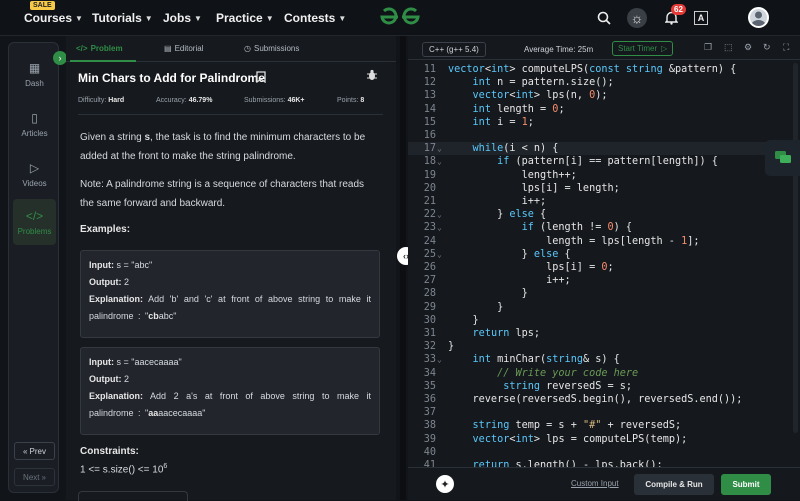 This screenshot has width=800, height=501. I want to click on code-text: int minChar(string& s) {, so click(546, 360).